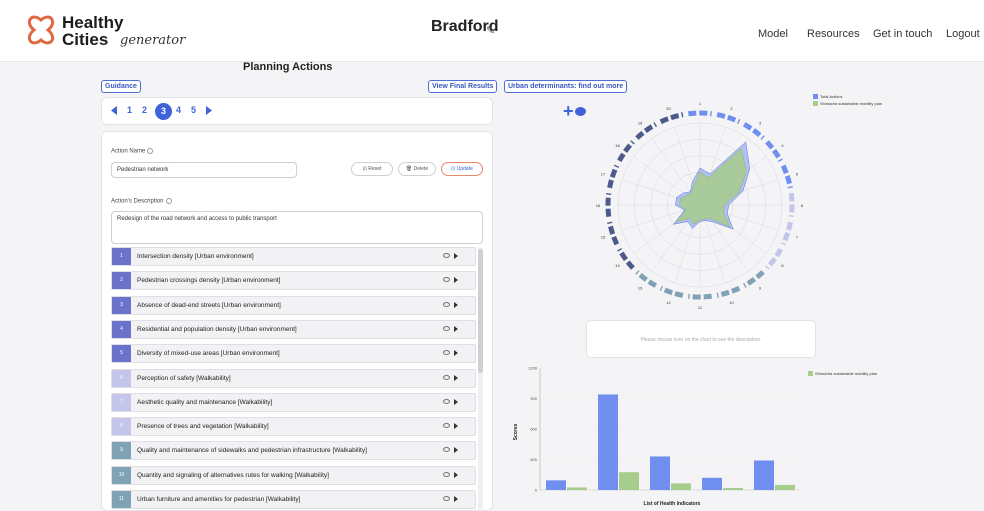 This screenshot has height=511, width=984. What do you see at coordinates (163, 111) in the screenshot?
I see `page-3-active: 3` at bounding box center [163, 111].